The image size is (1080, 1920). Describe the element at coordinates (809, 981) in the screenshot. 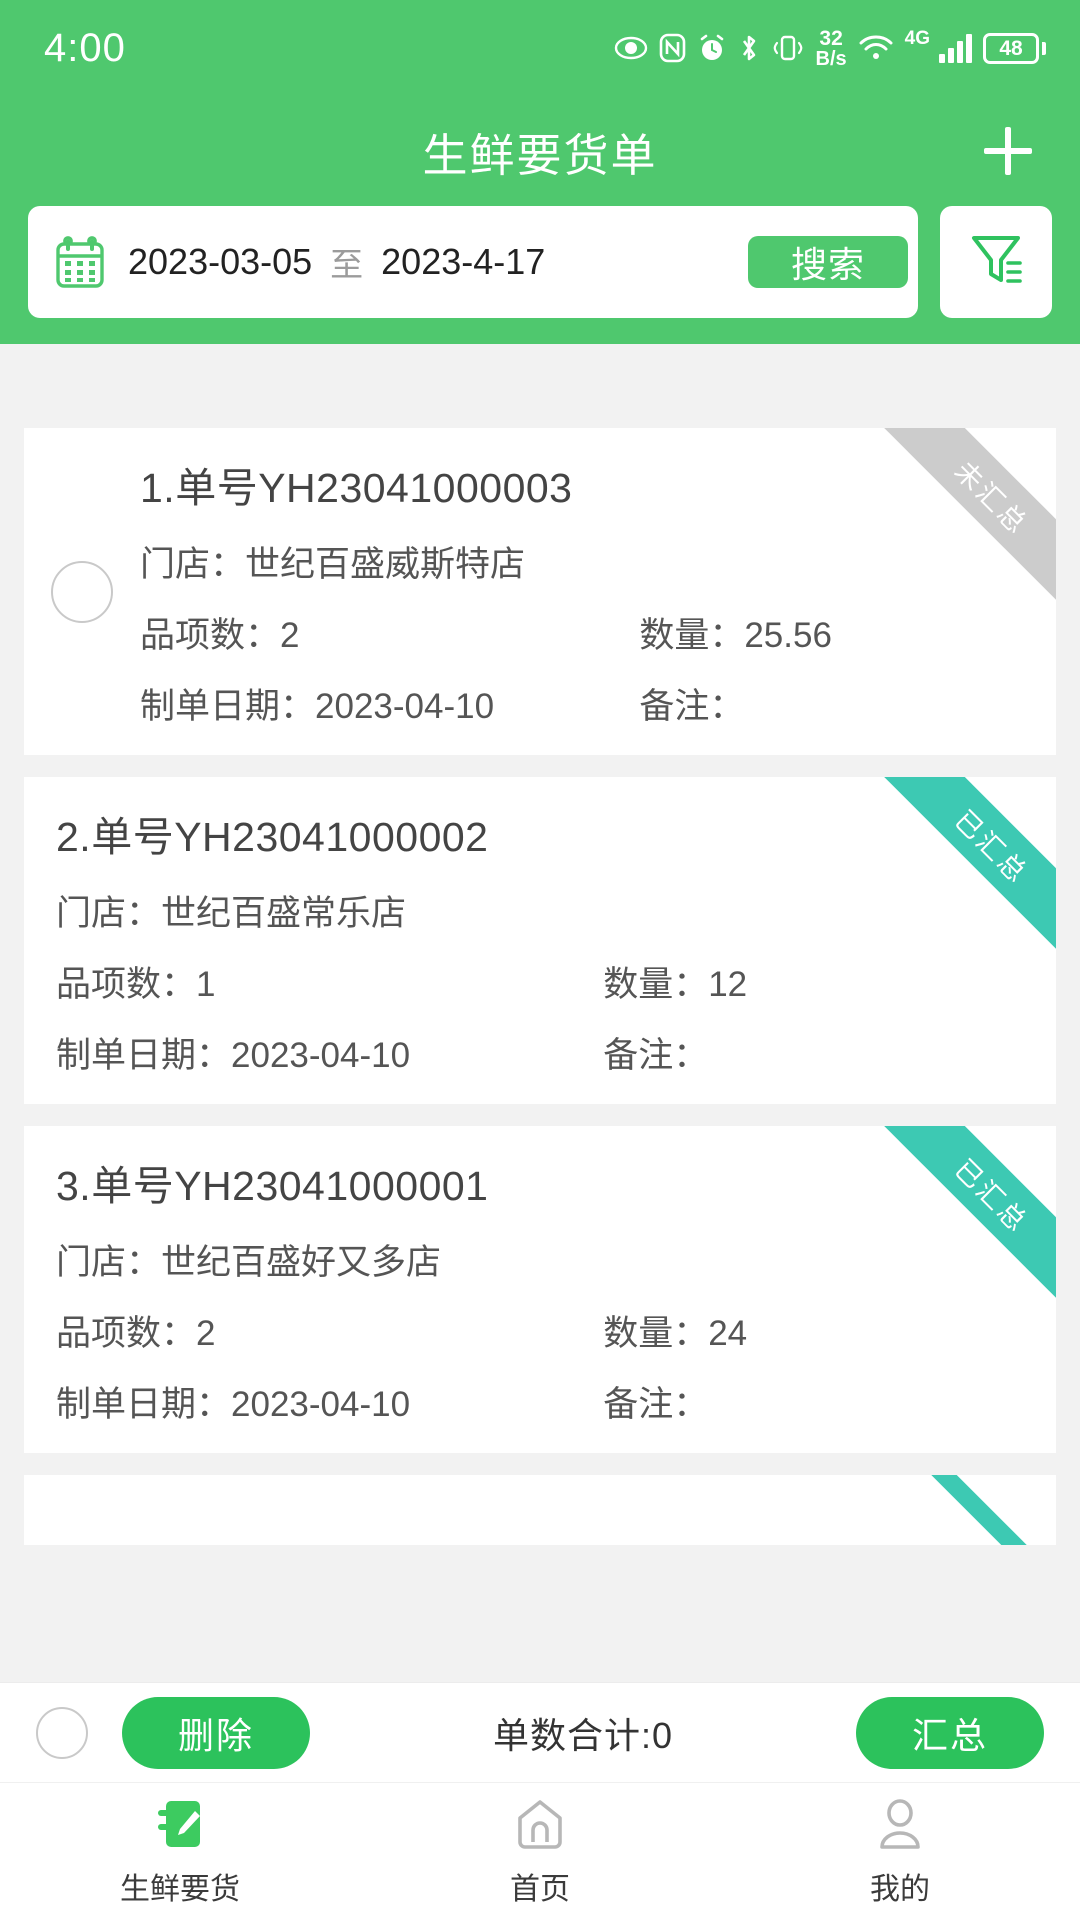

I see `quantity-cell: 数量：12` at that location.